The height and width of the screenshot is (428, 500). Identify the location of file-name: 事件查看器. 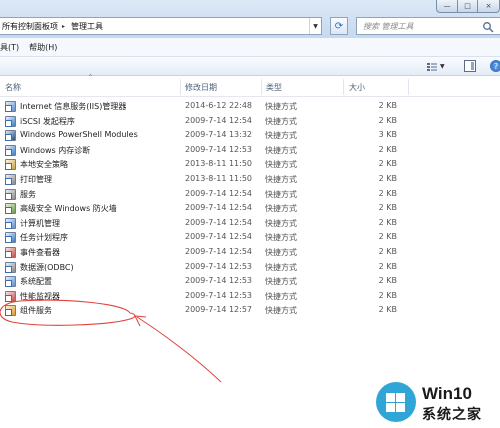
(40, 252).